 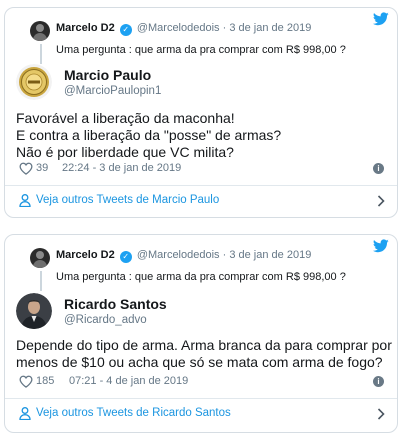 What do you see at coordinates (125, 152) in the screenshot?
I see `tweet-text-line: Não é por liberdade que VC milita?` at bounding box center [125, 152].